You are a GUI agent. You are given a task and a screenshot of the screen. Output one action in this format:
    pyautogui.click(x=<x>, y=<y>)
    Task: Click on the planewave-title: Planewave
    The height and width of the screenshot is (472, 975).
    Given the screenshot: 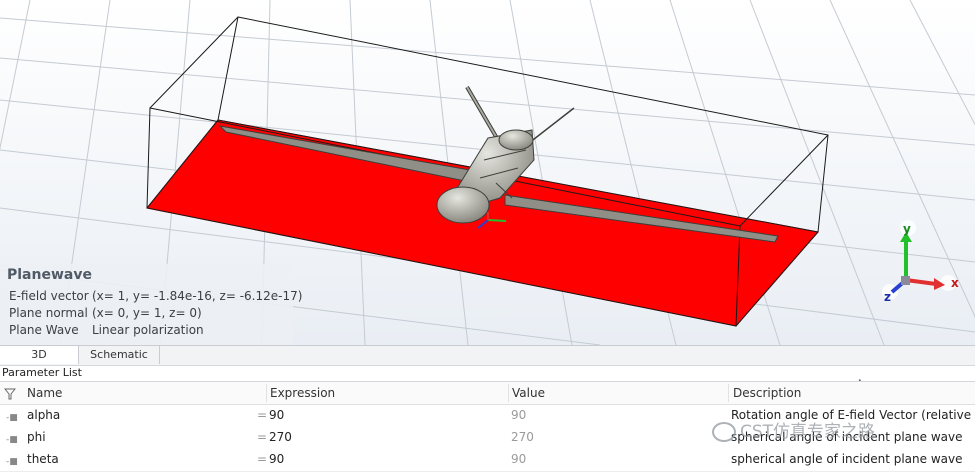 What is the action you would take?
    pyautogui.click(x=49, y=275)
    